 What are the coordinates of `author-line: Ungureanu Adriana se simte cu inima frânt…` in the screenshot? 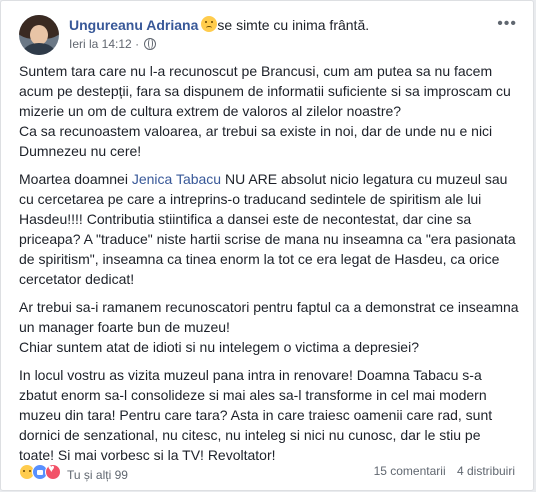 It's located at (219, 24).